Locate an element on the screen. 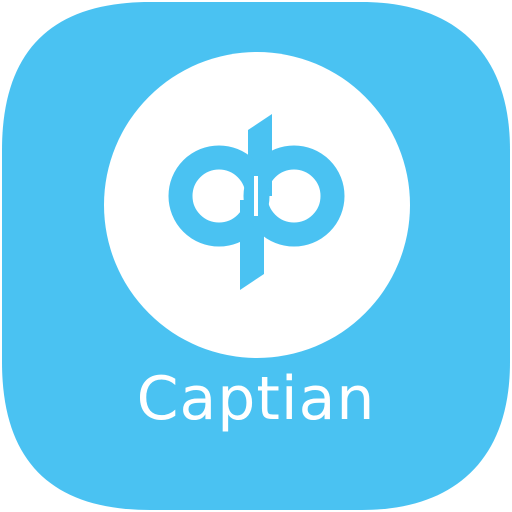 The image size is (512, 512). dp-monogram-icon is located at coordinates (256, 202).